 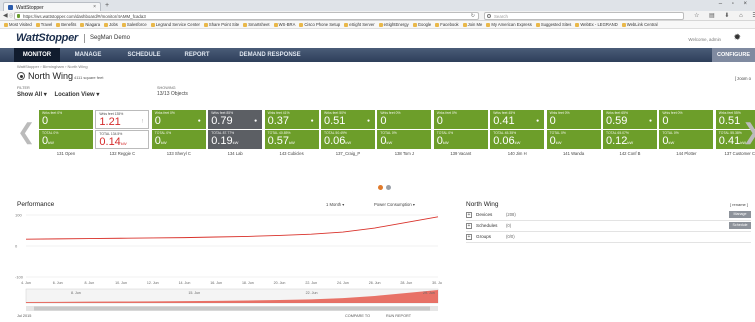 I want to click on pager-dot-active, so click(x=380, y=187).